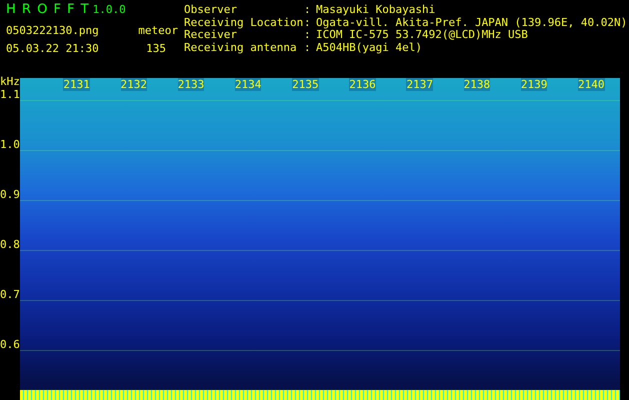  I want to click on time-label: 2133, so click(191, 84).